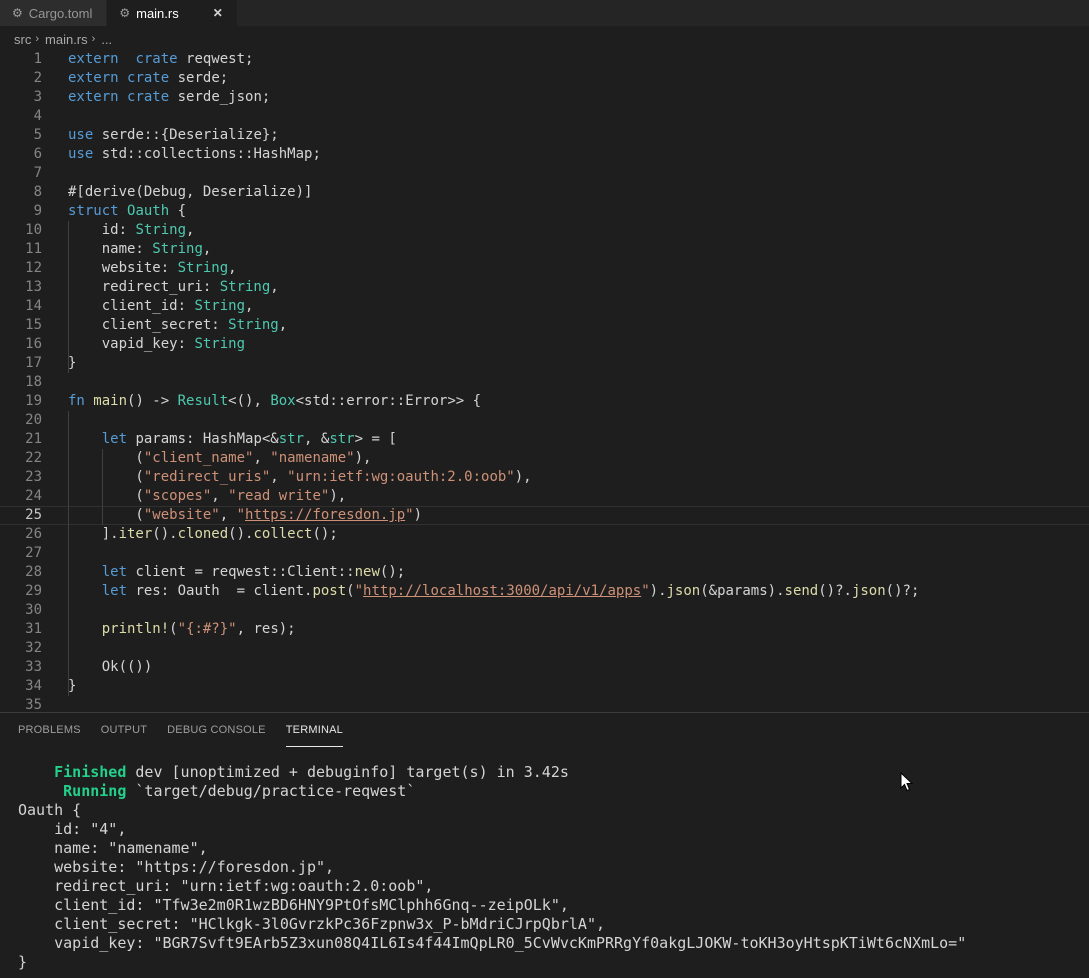  I want to click on code-token: }, so click(72, 686).